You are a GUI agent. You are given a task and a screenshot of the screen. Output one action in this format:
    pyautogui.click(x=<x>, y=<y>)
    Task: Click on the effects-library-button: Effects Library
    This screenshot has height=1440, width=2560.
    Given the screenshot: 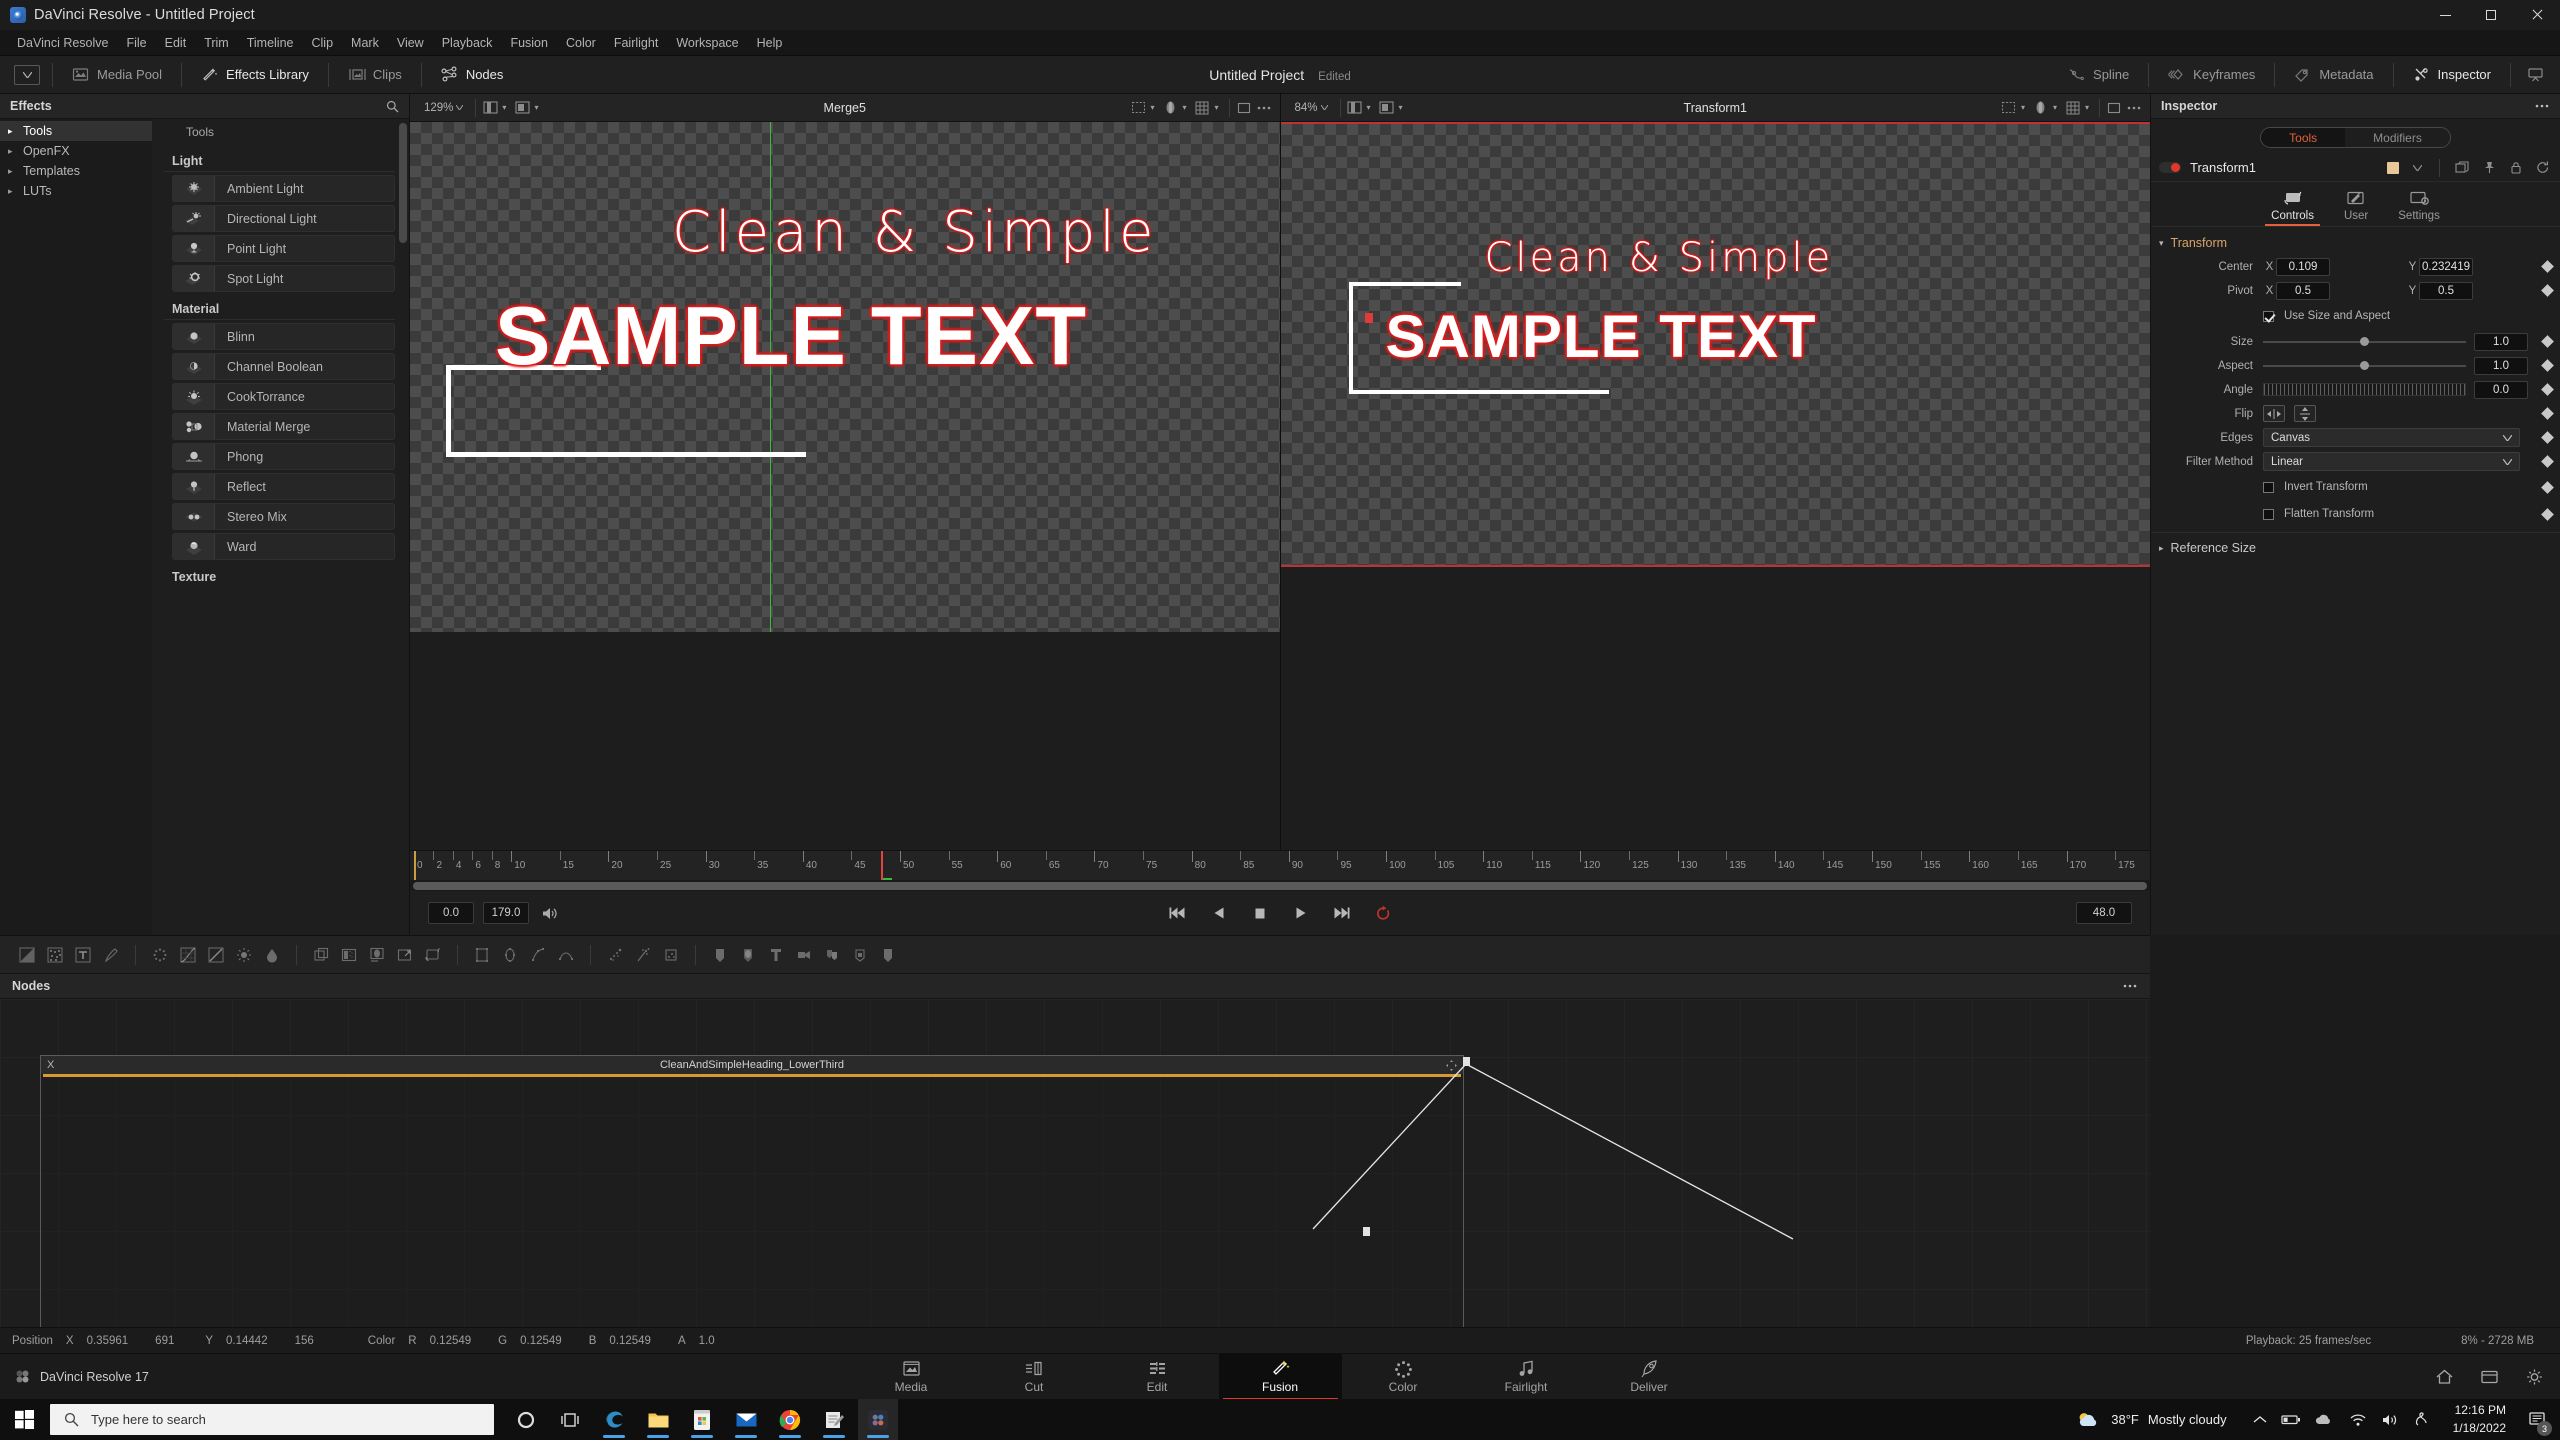 What is the action you would take?
    pyautogui.click(x=255, y=75)
    